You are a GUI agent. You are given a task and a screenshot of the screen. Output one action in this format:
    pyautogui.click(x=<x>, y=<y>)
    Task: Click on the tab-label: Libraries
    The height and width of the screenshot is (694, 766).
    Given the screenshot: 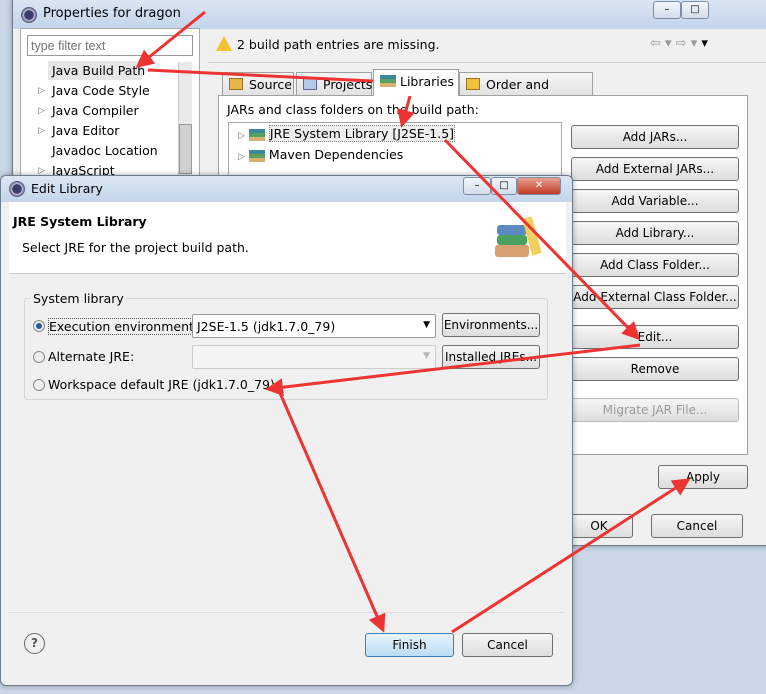 What is the action you would take?
    pyautogui.click(x=427, y=81)
    